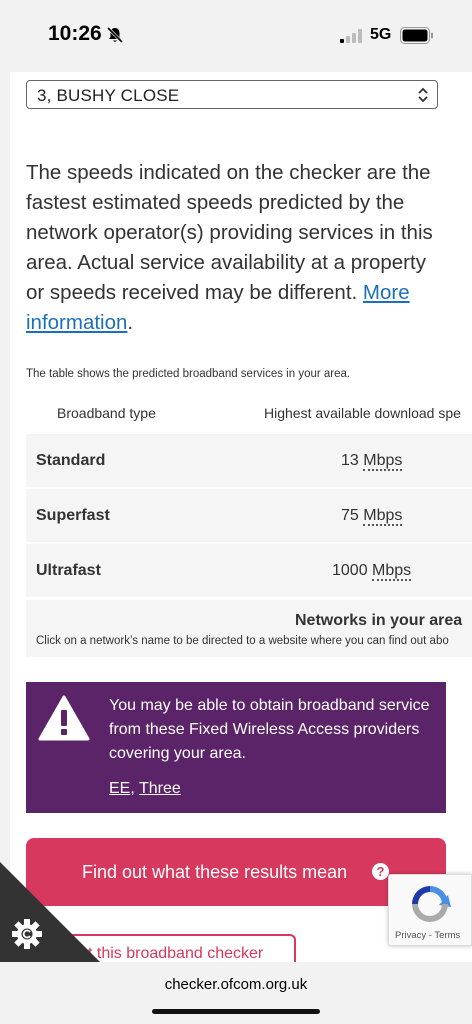  What do you see at coordinates (71, 460) in the screenshot?
I see `broadband-type: Standard` at bounding box center [71, 460].